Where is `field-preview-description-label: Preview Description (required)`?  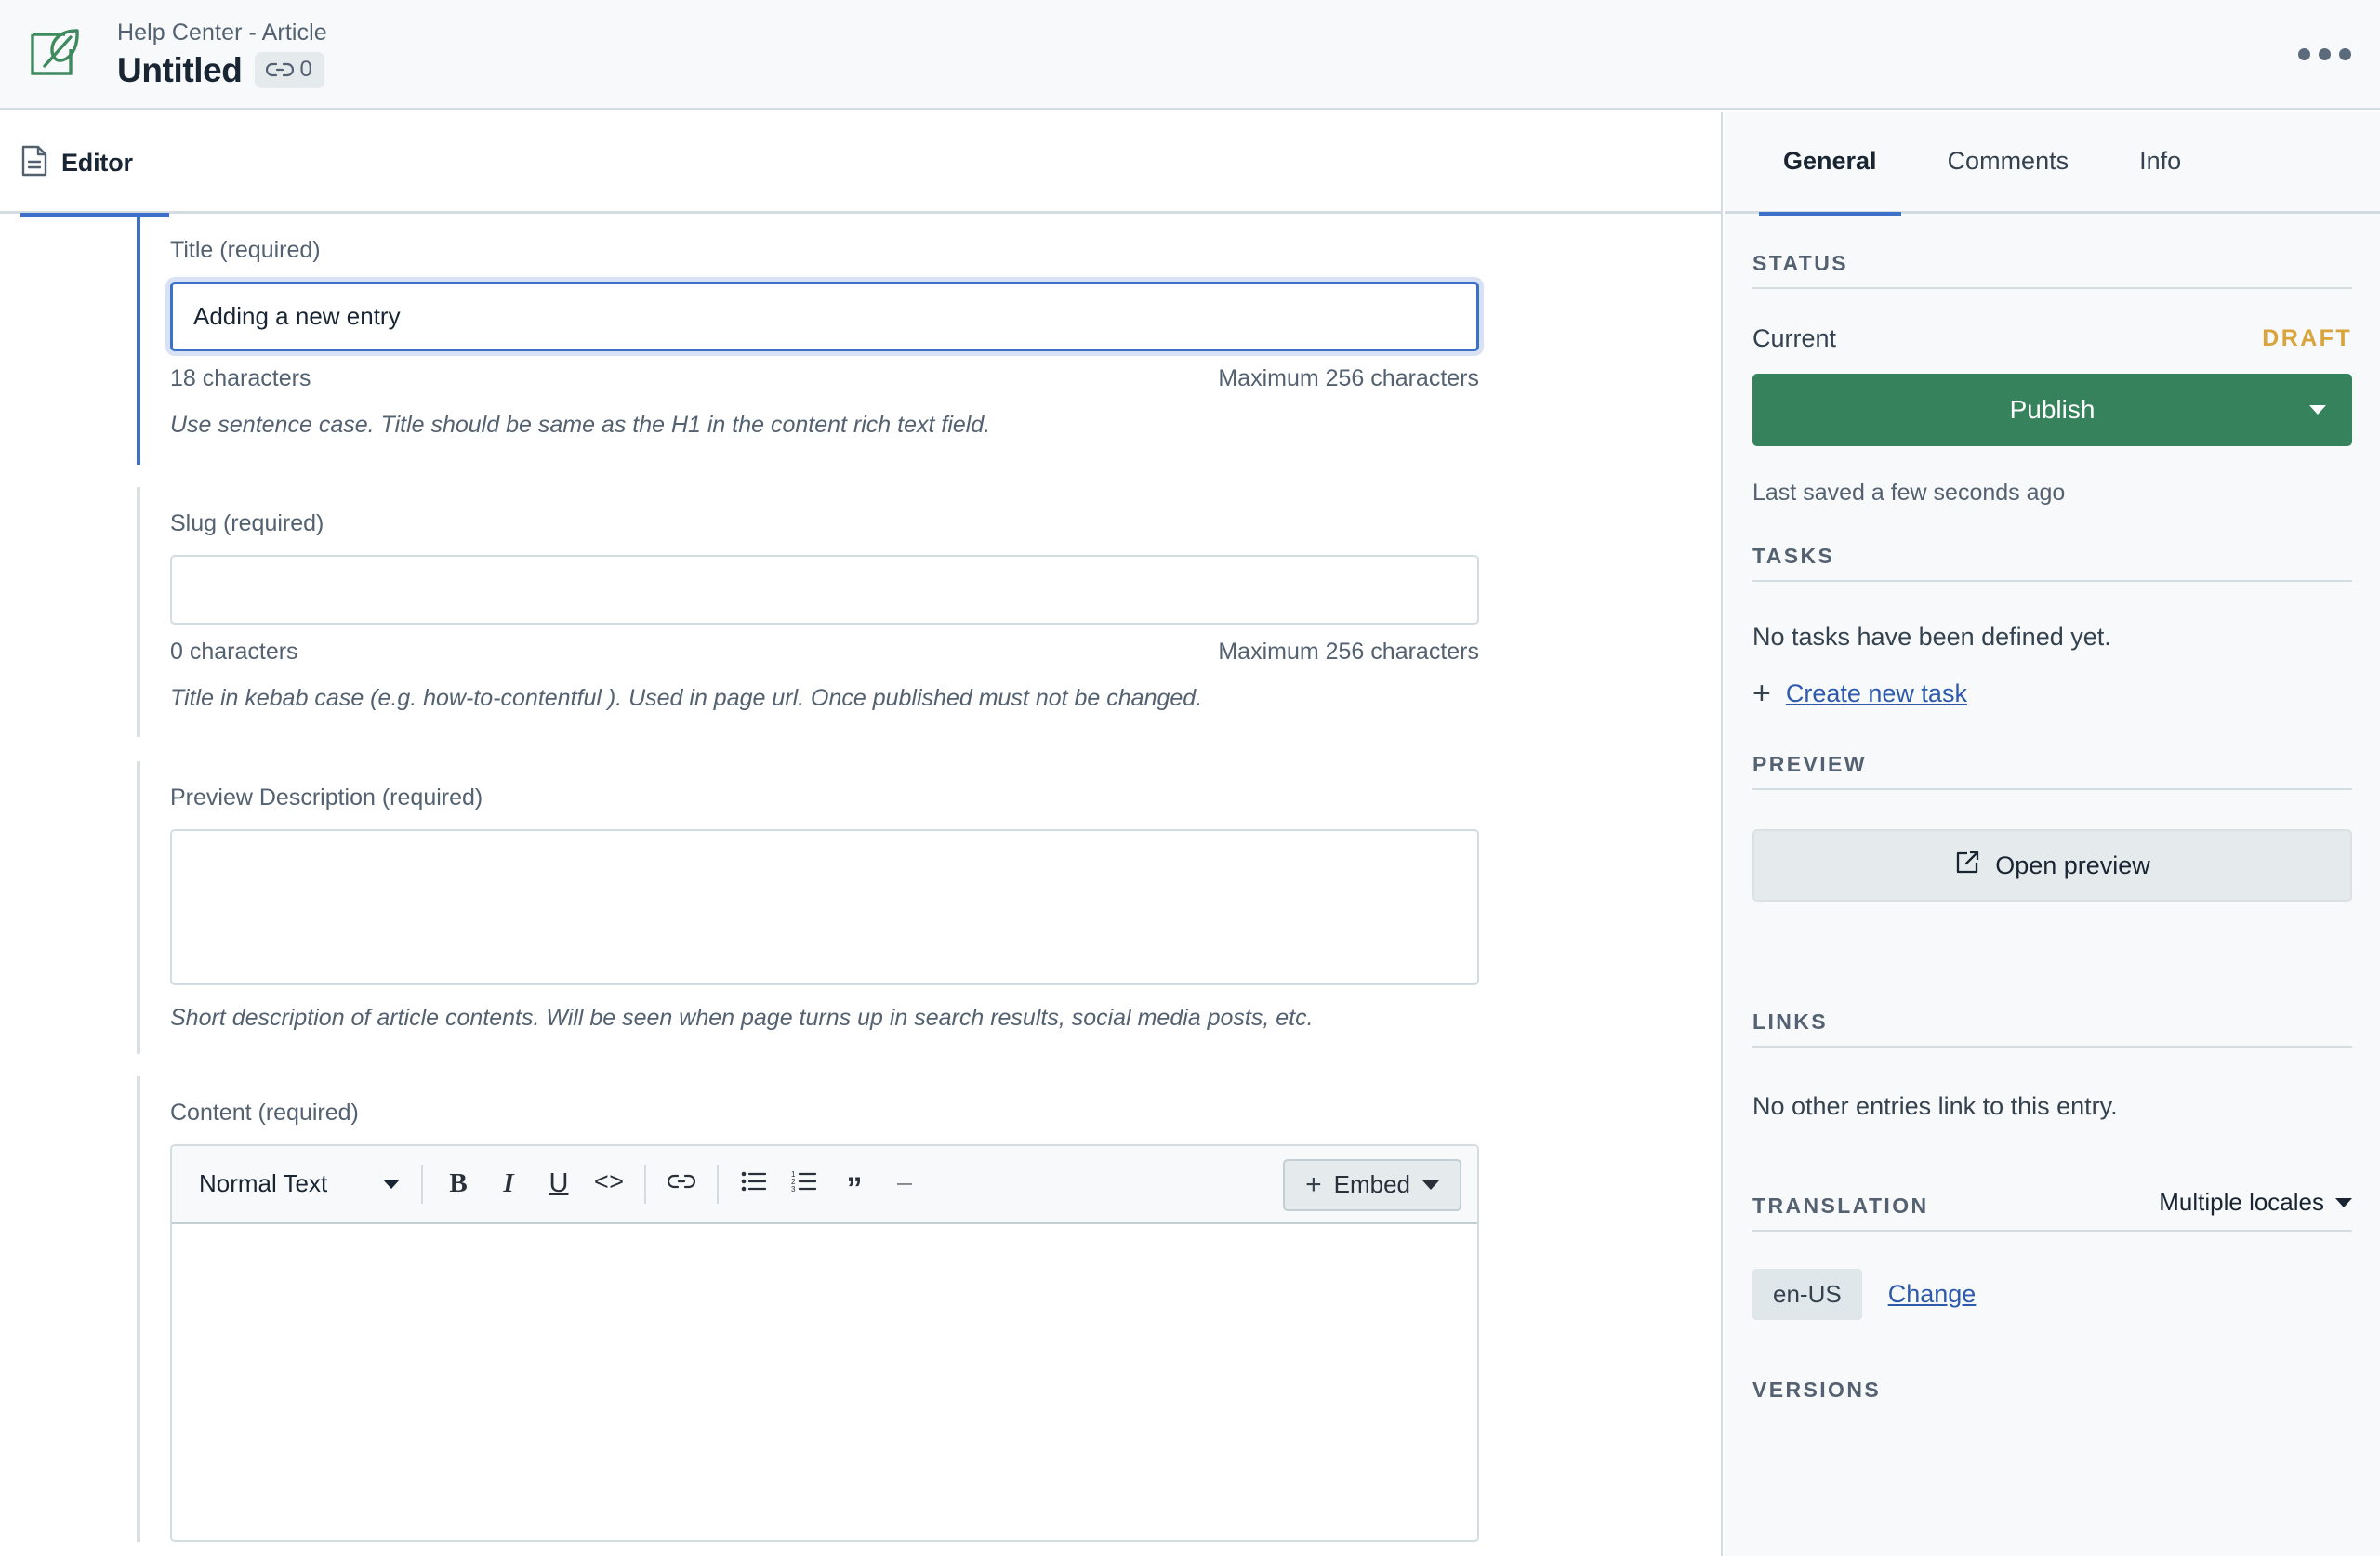 field-preview-description-label: Preview Description (required) is located at coordinates (326, 798).